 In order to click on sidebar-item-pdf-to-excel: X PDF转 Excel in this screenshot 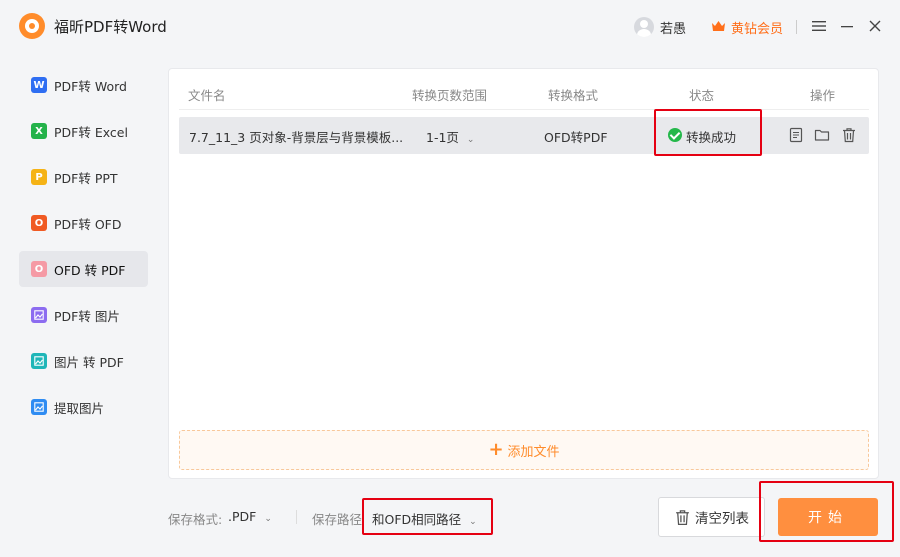, I will do `click(83, 131)`.